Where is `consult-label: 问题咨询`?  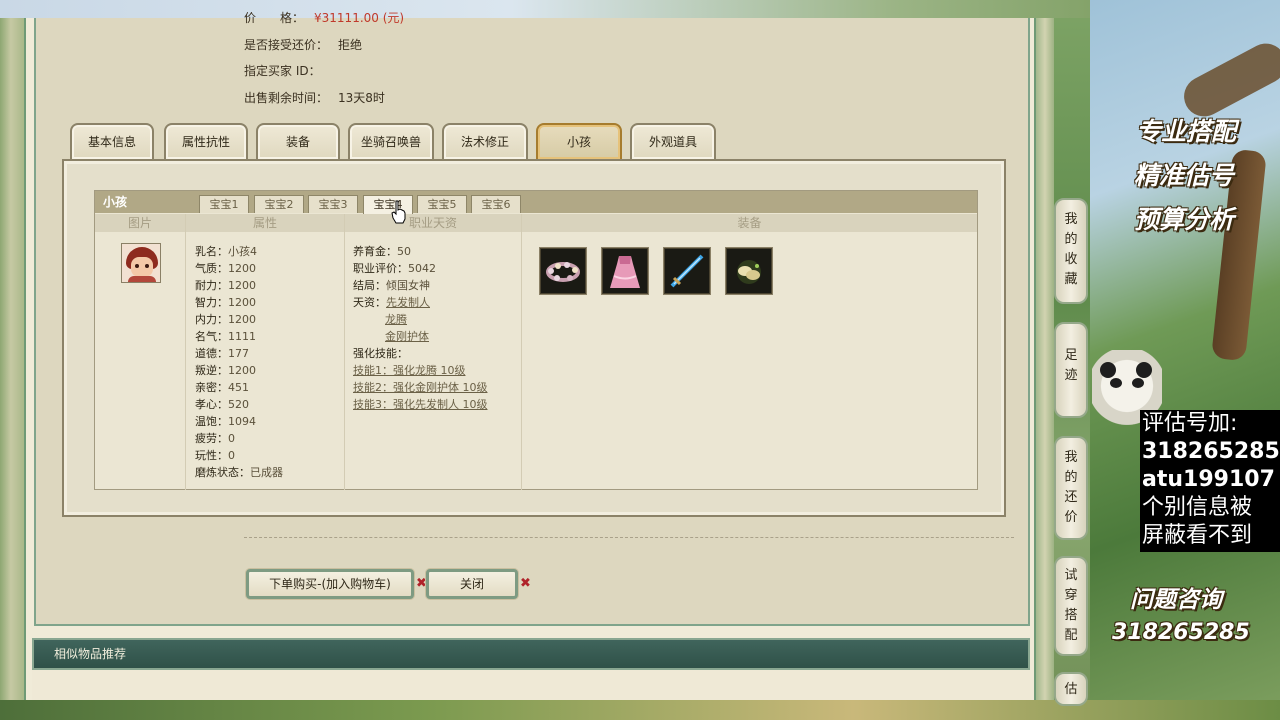
consult-label: 问题咨询 is located at coordinates (1176, 600).